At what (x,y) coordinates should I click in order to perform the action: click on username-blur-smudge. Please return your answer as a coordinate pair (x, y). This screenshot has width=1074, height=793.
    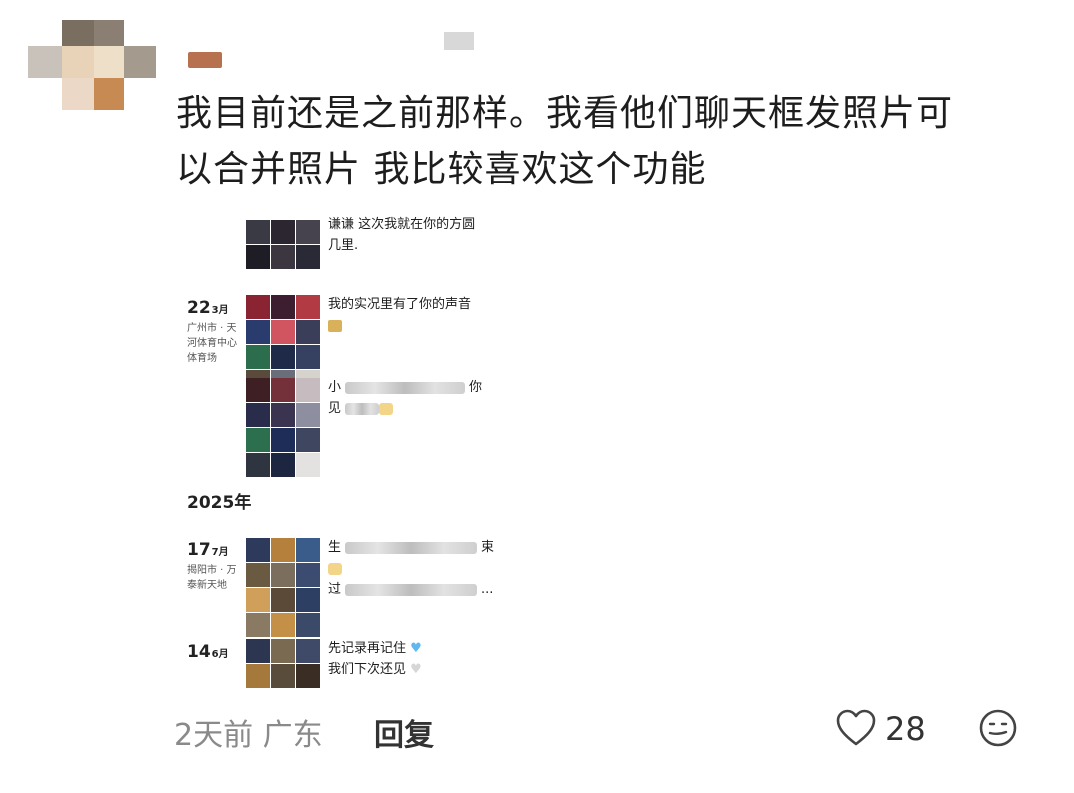
    Looking at the image, I should click on (459, 41).